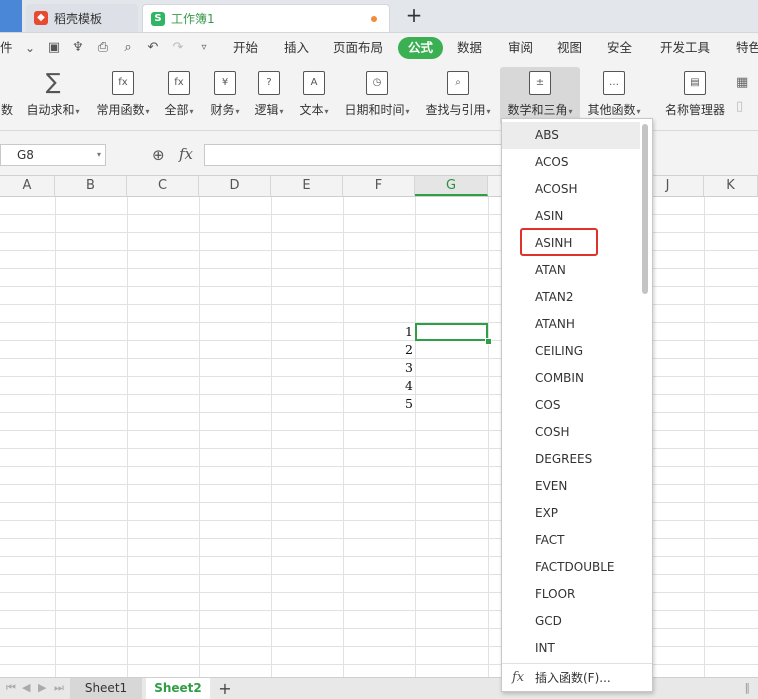  Describe the element at coordinates (158, 18) in the screenshot. I see `spreadsheet-logo-icon: S` at that location.